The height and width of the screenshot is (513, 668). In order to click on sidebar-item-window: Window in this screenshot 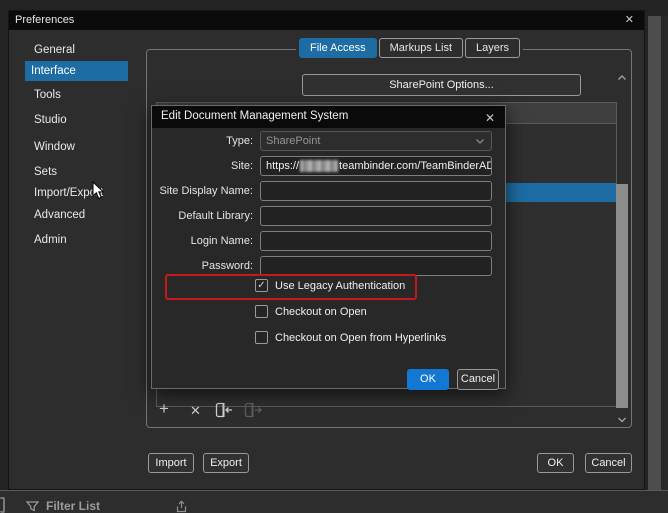, I will do `click(76, 147)`.